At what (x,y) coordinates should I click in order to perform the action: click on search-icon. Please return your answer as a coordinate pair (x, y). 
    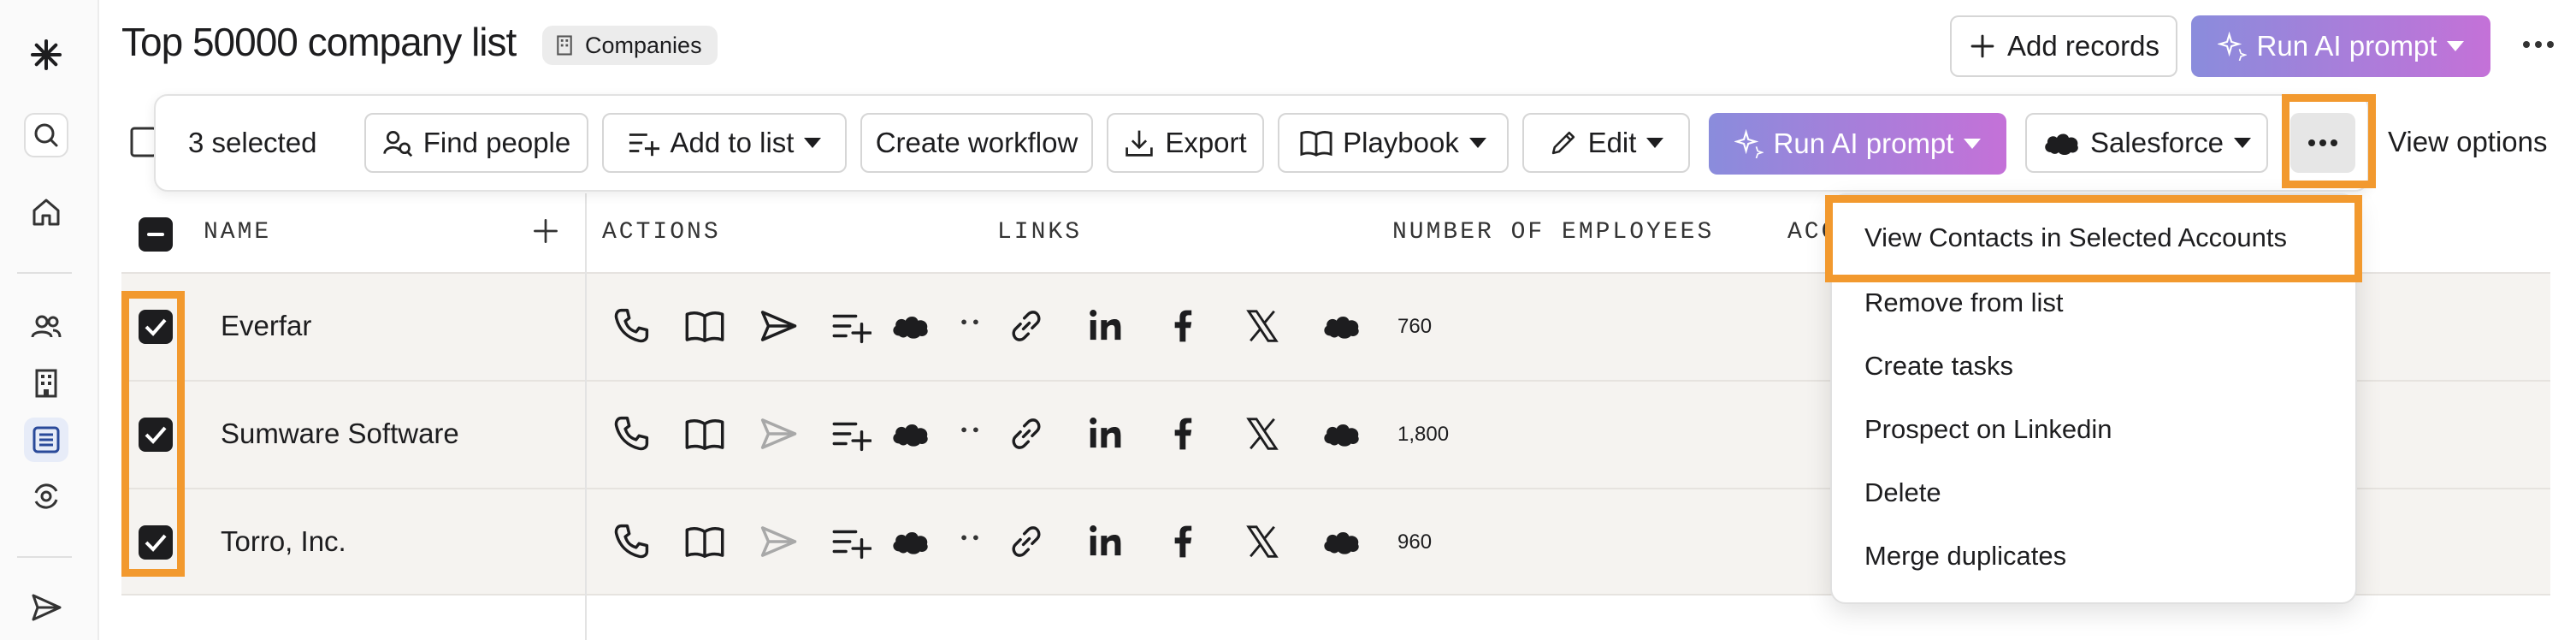
    Looking at the image, I should click on (46, 135).